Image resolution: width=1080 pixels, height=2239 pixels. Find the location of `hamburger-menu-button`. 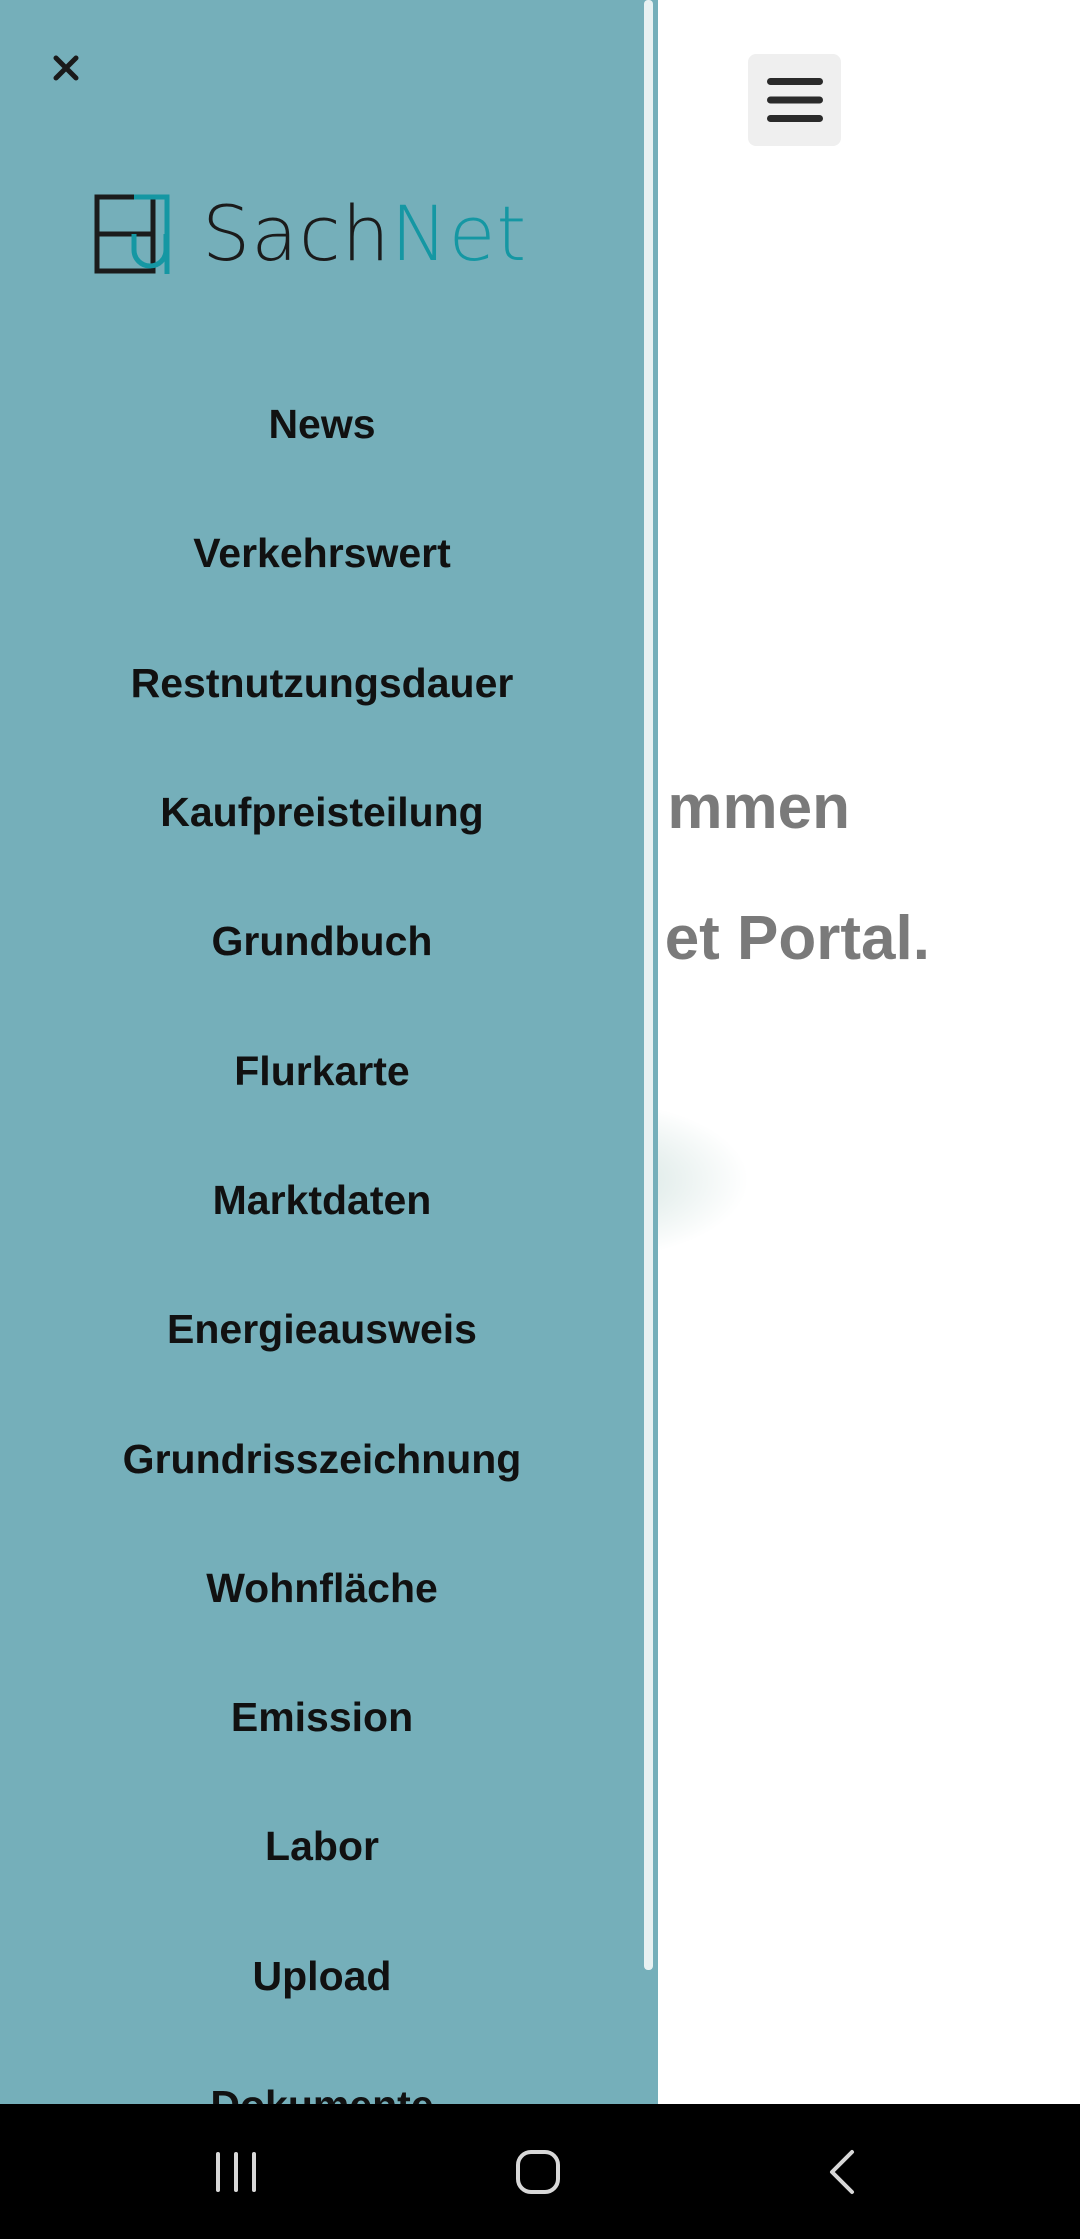

hamburger-menu-button is located at coordinates (794, 100).